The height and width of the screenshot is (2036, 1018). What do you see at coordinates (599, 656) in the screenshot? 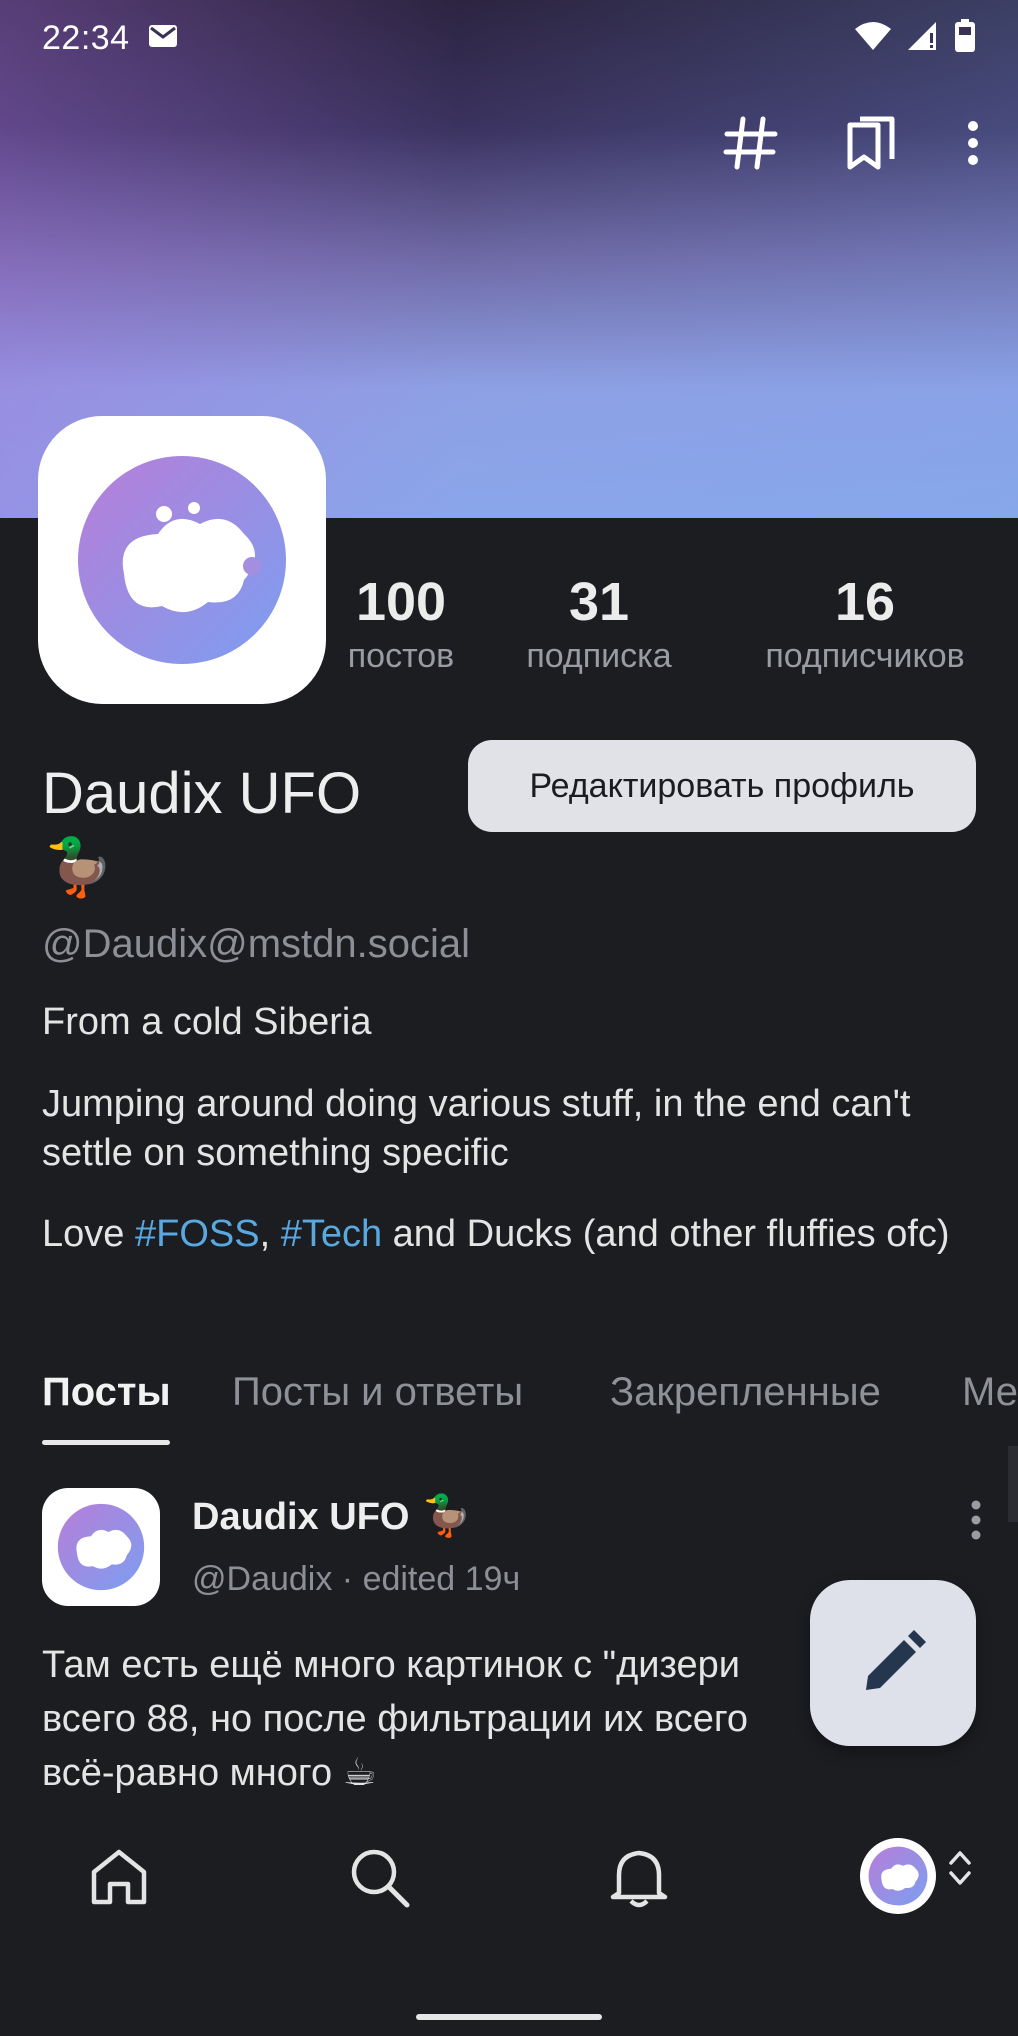
I see `stat-following-label: подписка` at bounding box center [599, 656].